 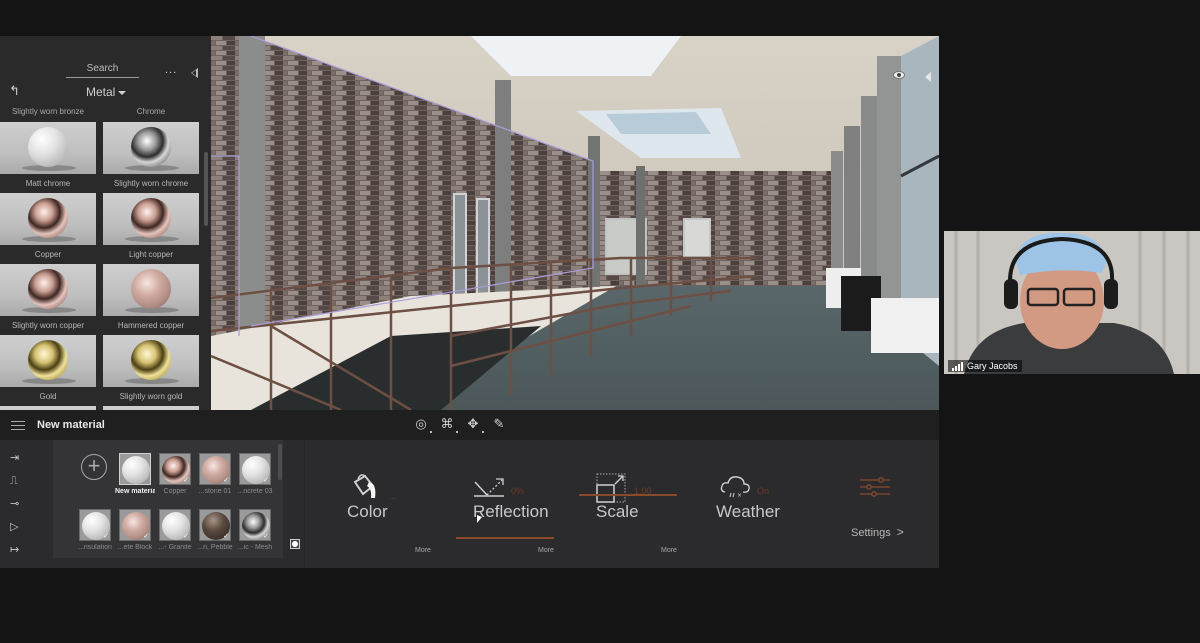 I want to click on paint-bucket-icon, so click(x=364, y=486).